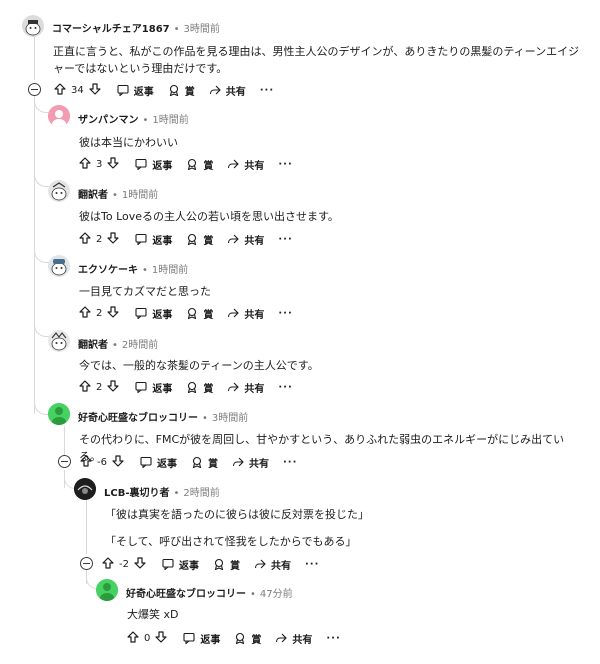  Describe the element at coordinates (77, 90) in the screenshot. I see `vote-score: 34` at that location.